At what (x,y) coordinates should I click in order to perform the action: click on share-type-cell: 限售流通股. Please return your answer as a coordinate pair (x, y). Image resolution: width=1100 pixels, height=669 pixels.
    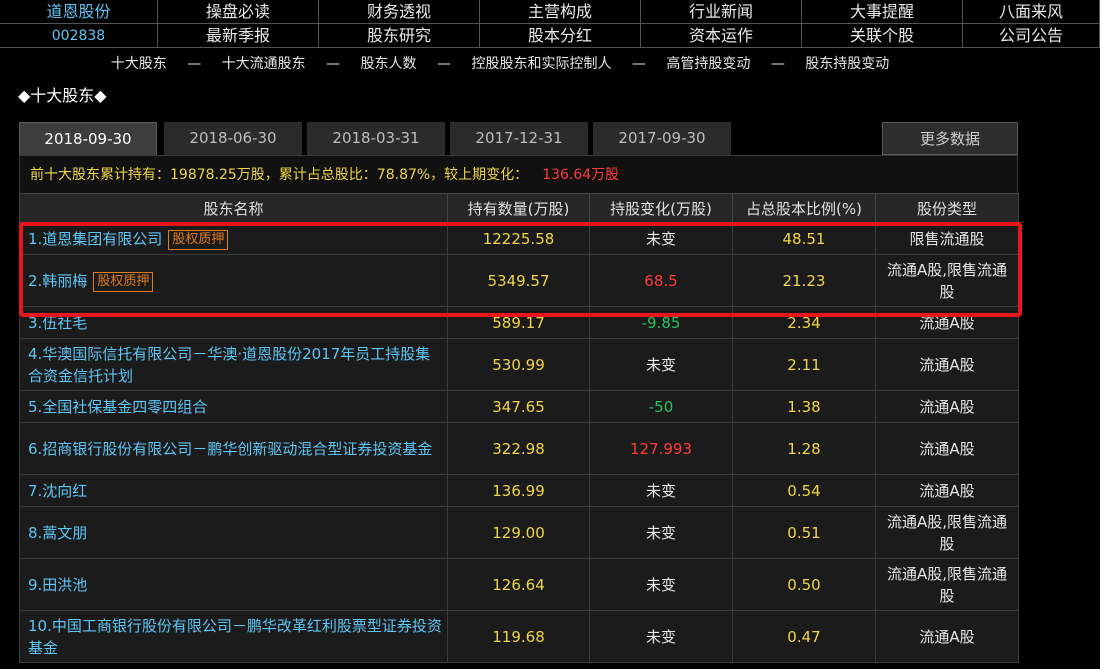
    Looking at the image, I should click on (947, 238).